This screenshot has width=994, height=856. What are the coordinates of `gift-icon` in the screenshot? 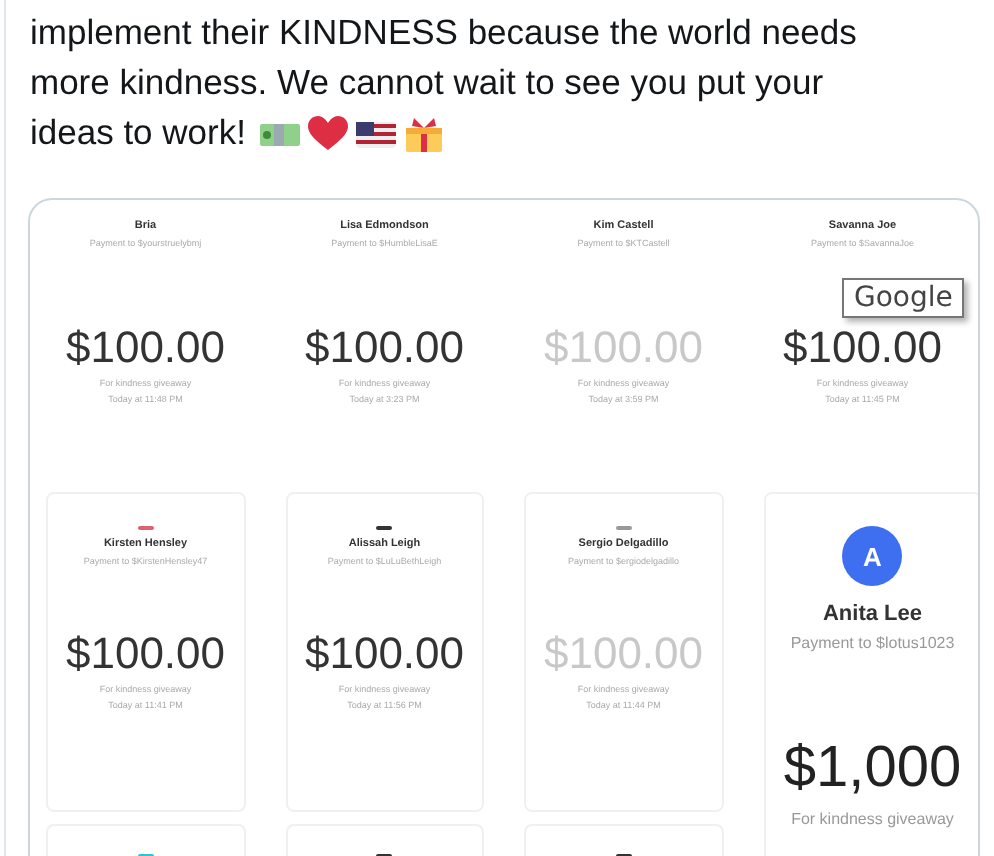 It's located at (423, 133).